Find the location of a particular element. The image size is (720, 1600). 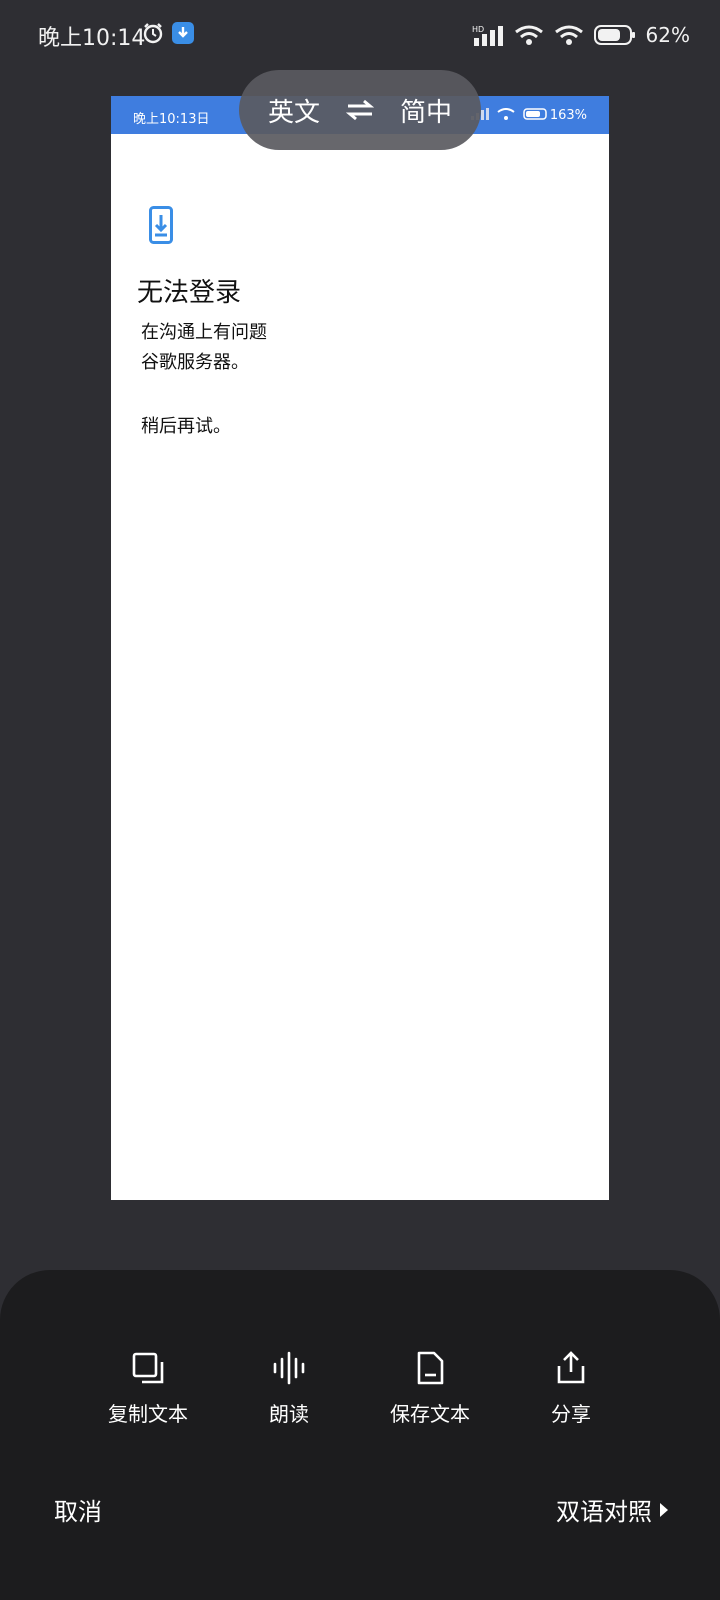

document-icon is located at coordinates (430, 1368).